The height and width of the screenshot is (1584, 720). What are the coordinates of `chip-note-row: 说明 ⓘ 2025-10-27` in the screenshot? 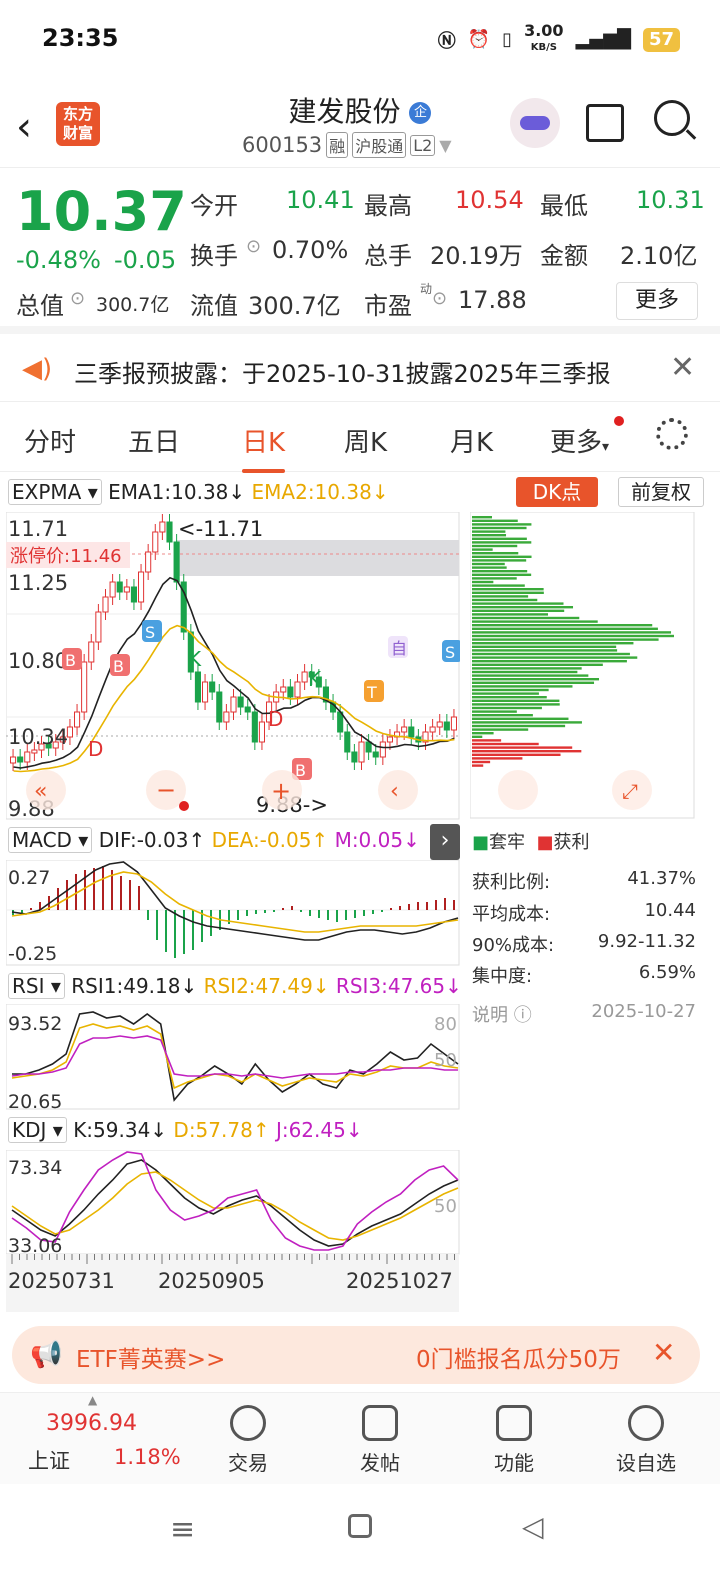 It's located at (584, 1014).